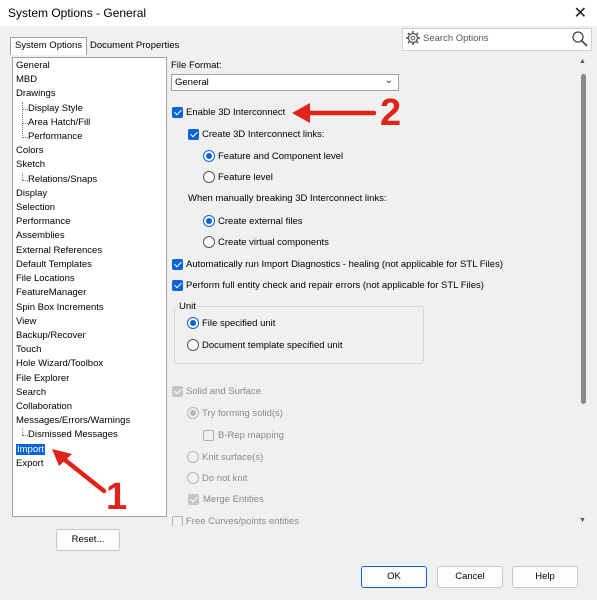 The height and width of the screenshot is (600, 597). I want to click on scroll-up-icon: ▲, so click(582, 61).